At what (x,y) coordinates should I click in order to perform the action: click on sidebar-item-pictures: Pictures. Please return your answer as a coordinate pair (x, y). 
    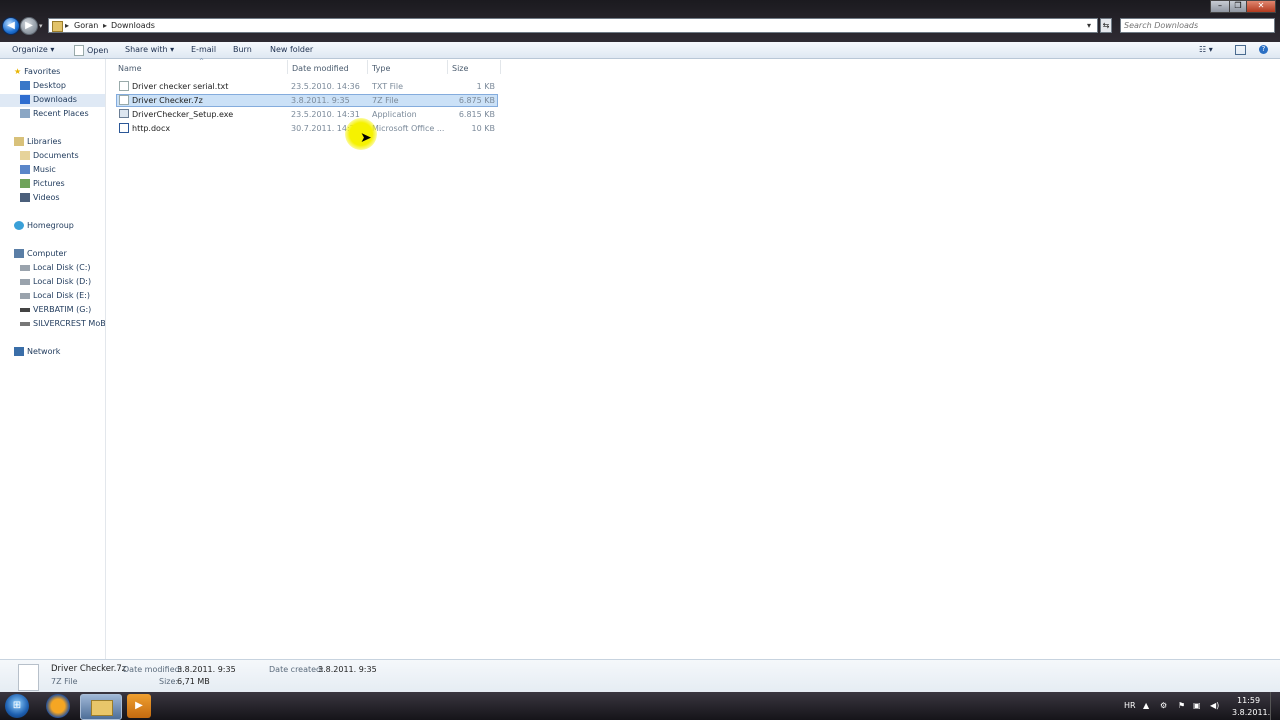
    Looking at the image, I should click on (42, 183).